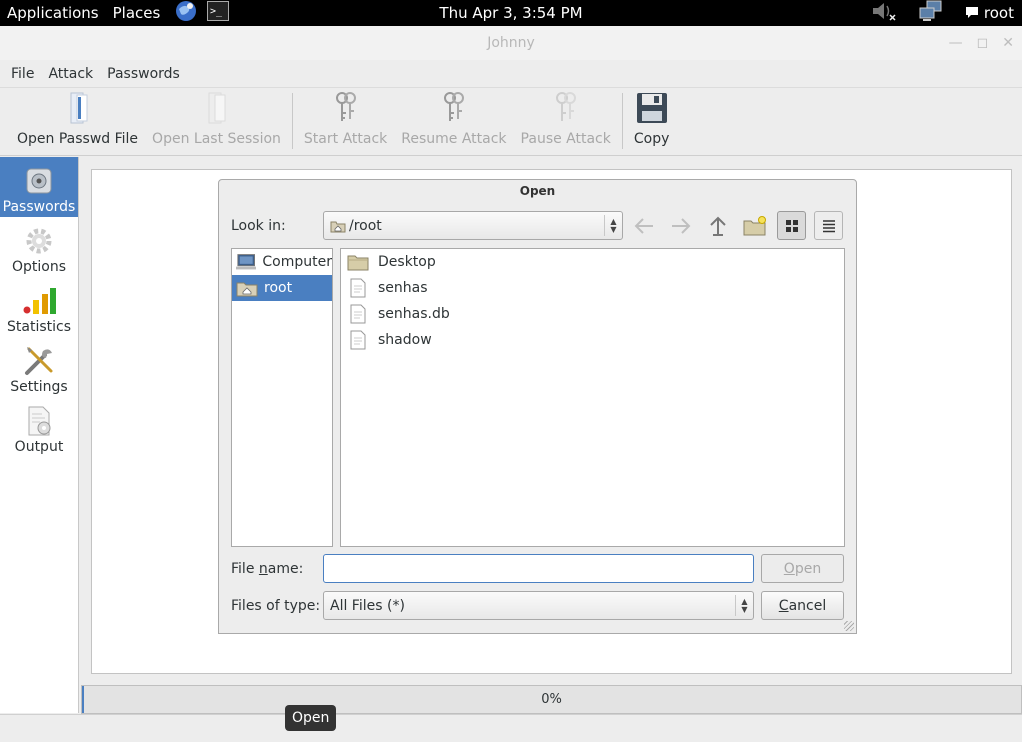 Image resolution: width=1022 pixels, height=742 pixels. Describe the element at coordinates (311, 718) in the screenshot. I see `tooltip: Open` at that location.